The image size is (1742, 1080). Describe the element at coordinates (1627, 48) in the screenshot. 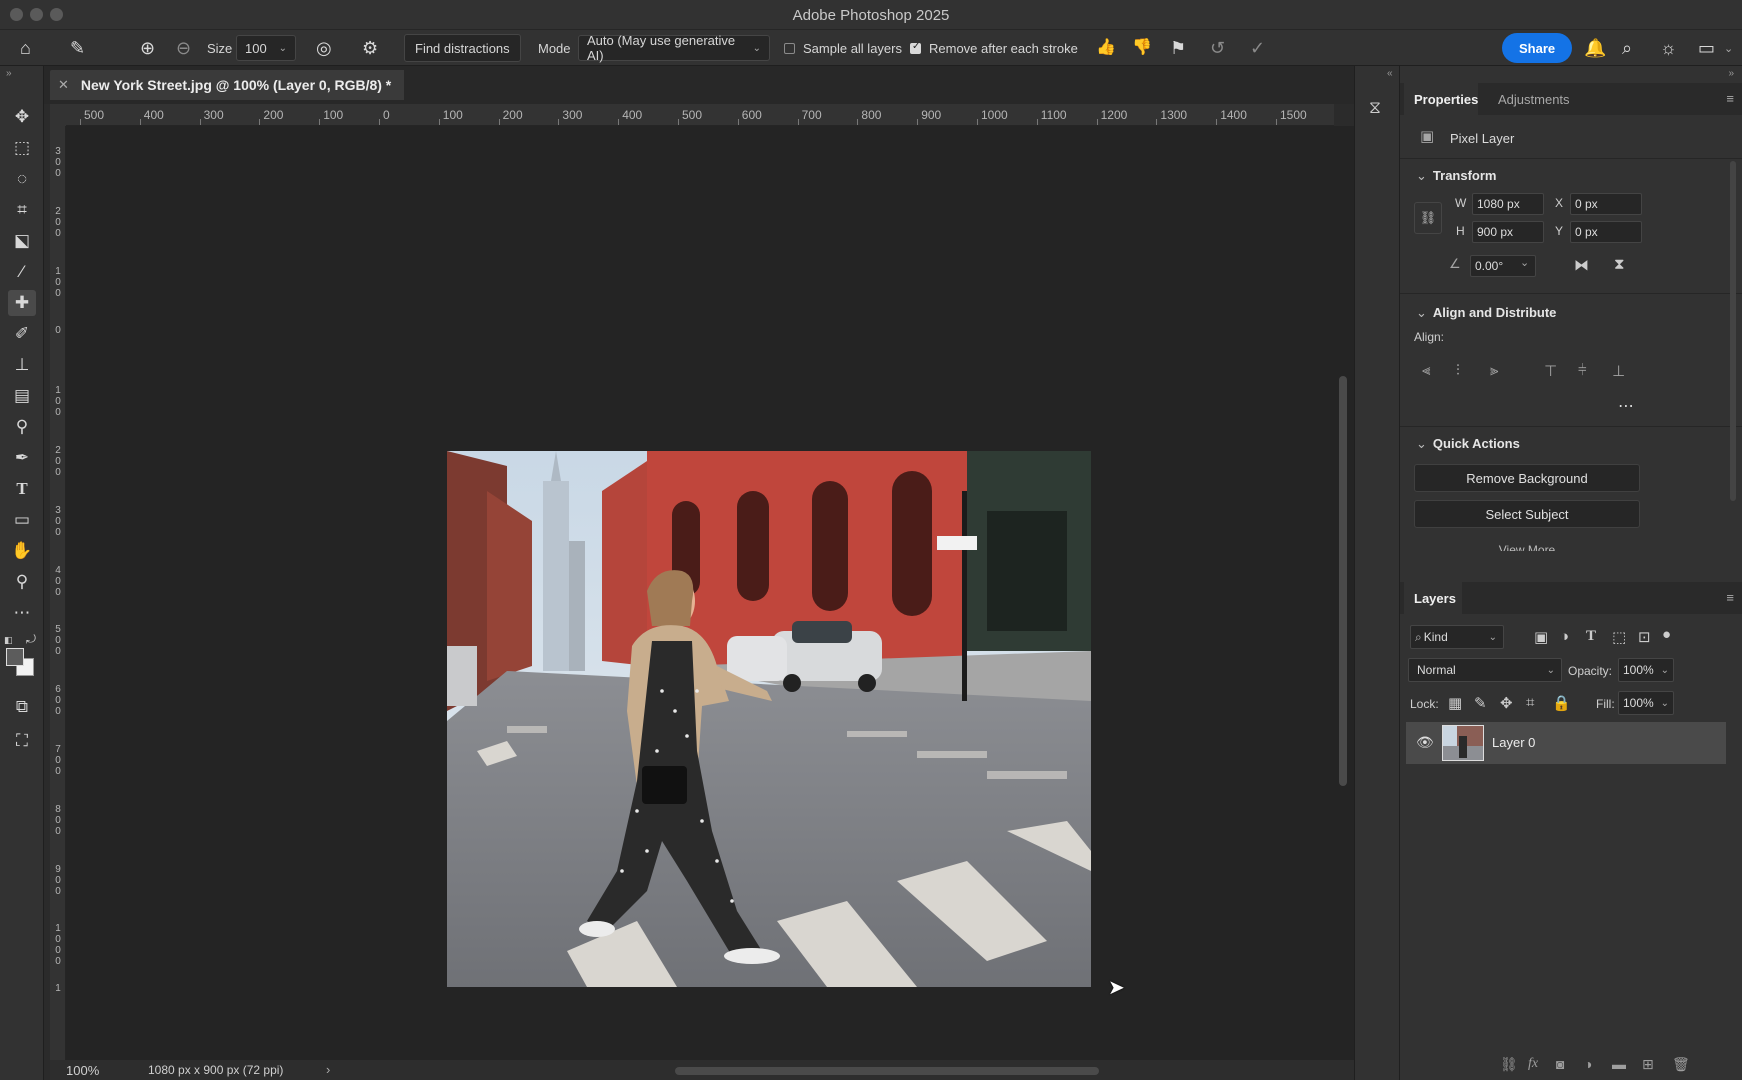

I see `search-icon: ⌕` at that location.